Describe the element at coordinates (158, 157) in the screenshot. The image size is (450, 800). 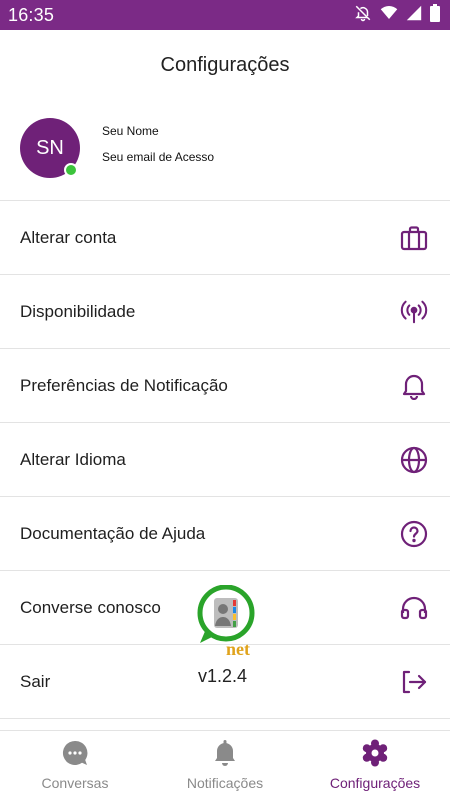
I see `profile-email: Seu email de Acesso` at that location.